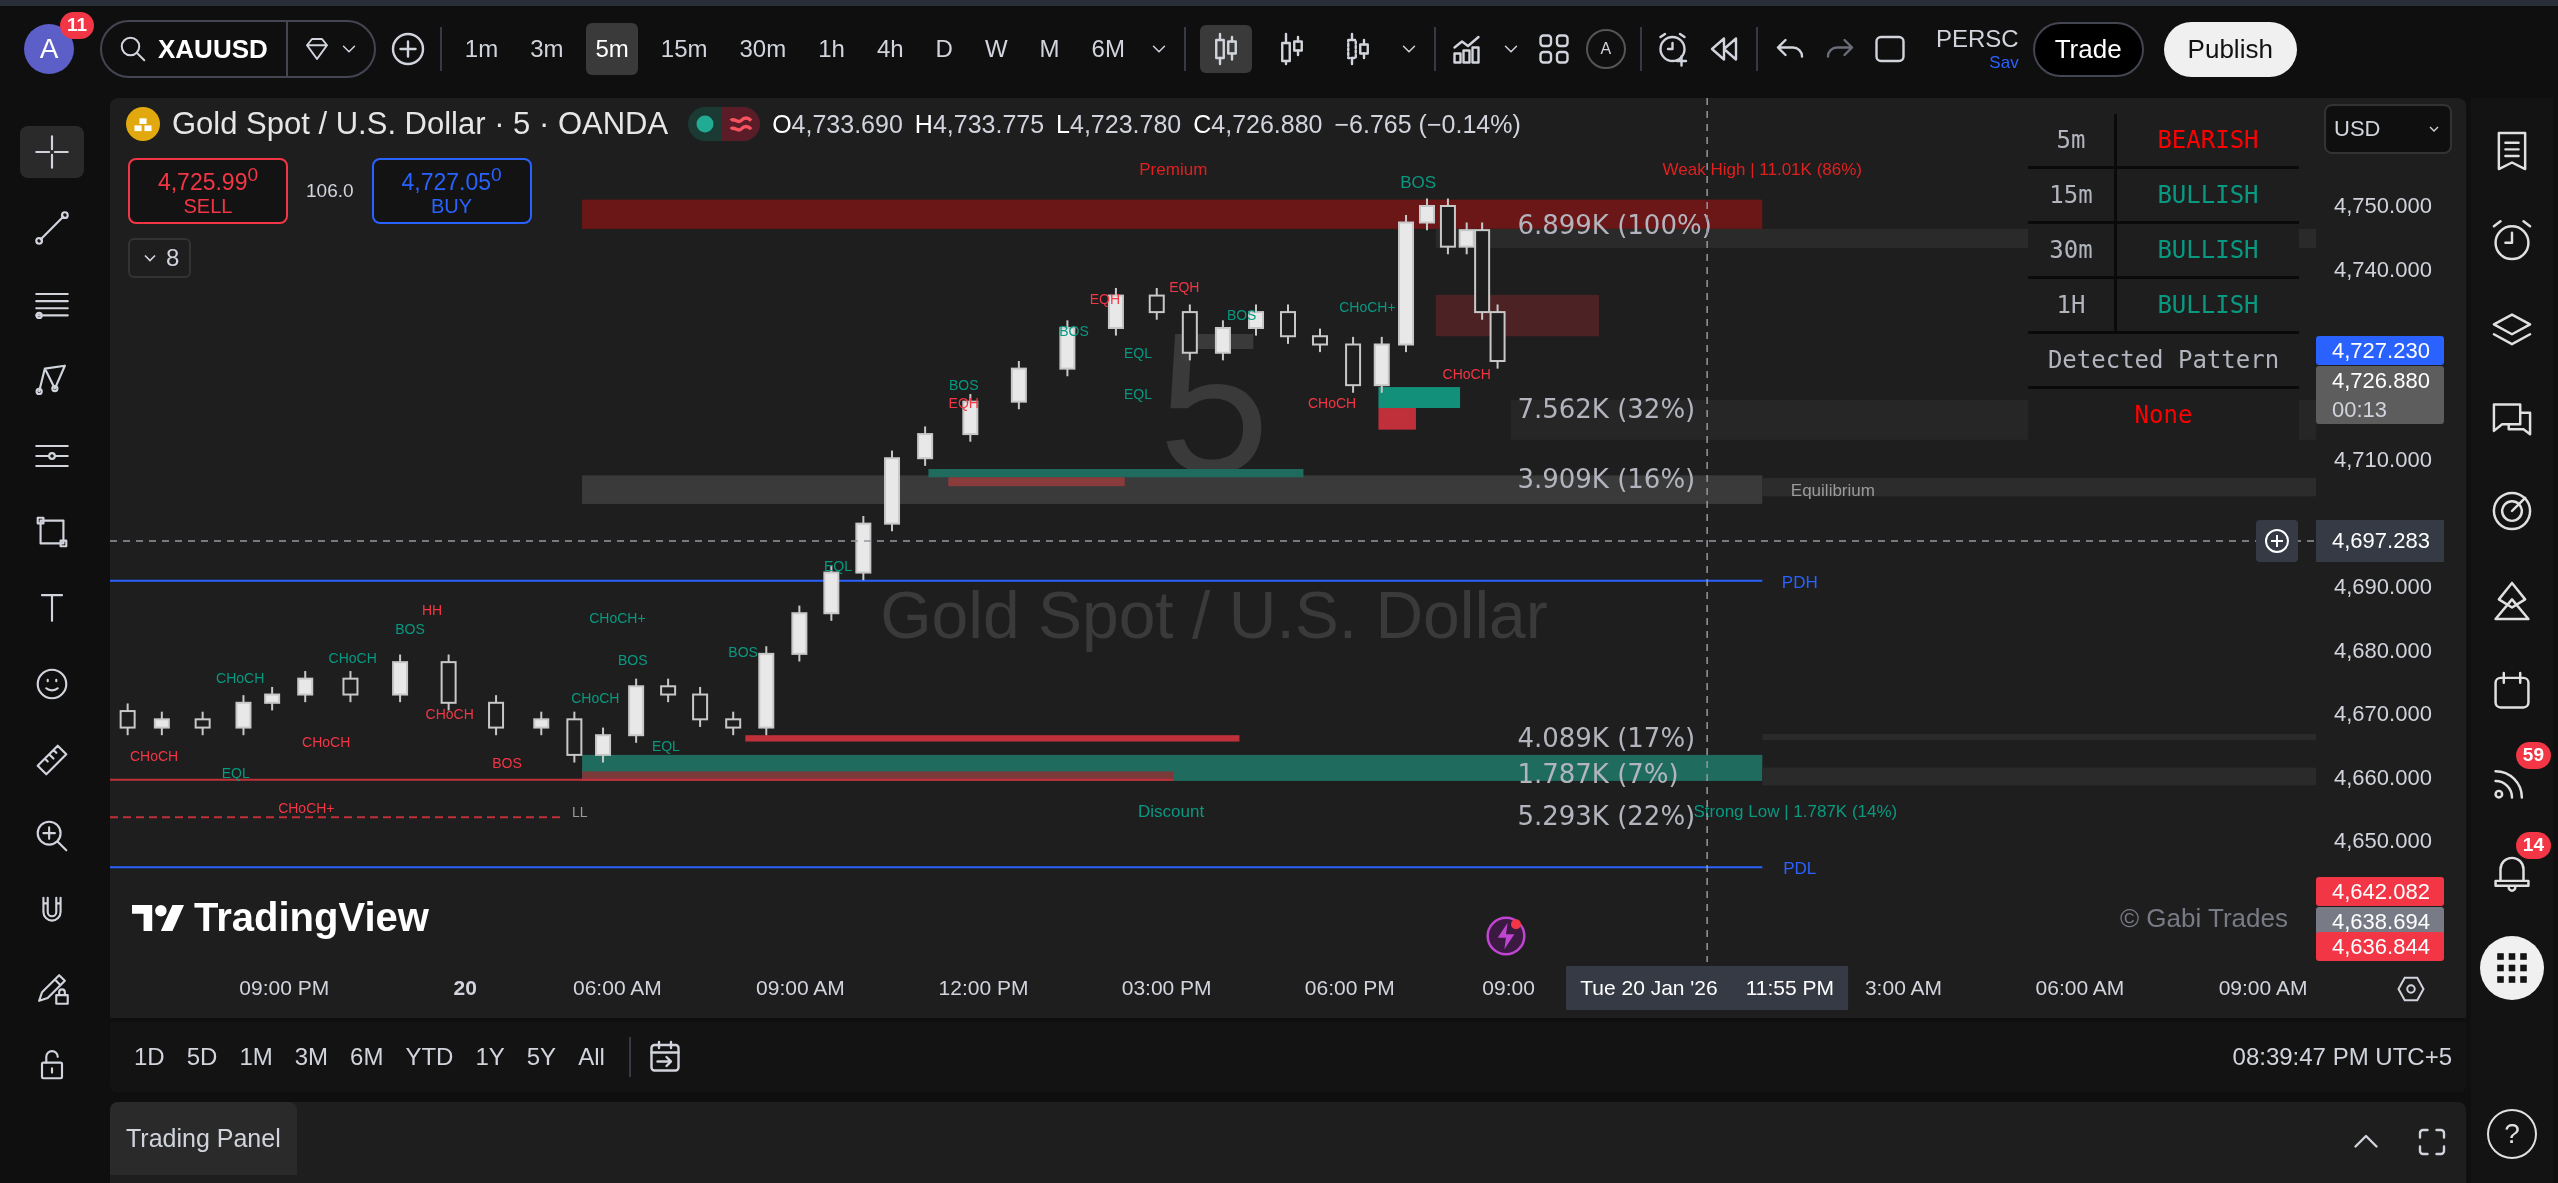  Describe the element at coordinates (1977, 39) in the screenshot. I see `layout-name: PERSC` at that location.